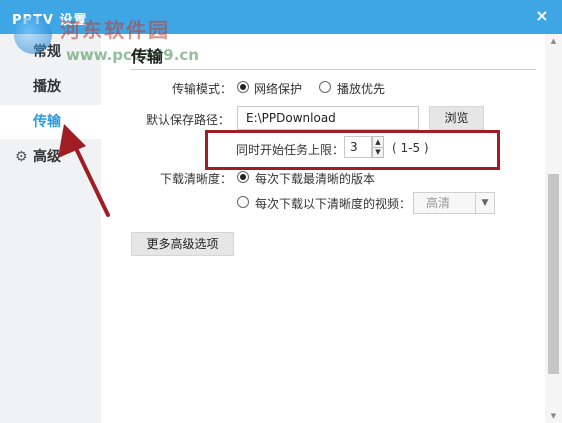  I want to click on save-path-label: 默认保存路径：, so click(188, 120).